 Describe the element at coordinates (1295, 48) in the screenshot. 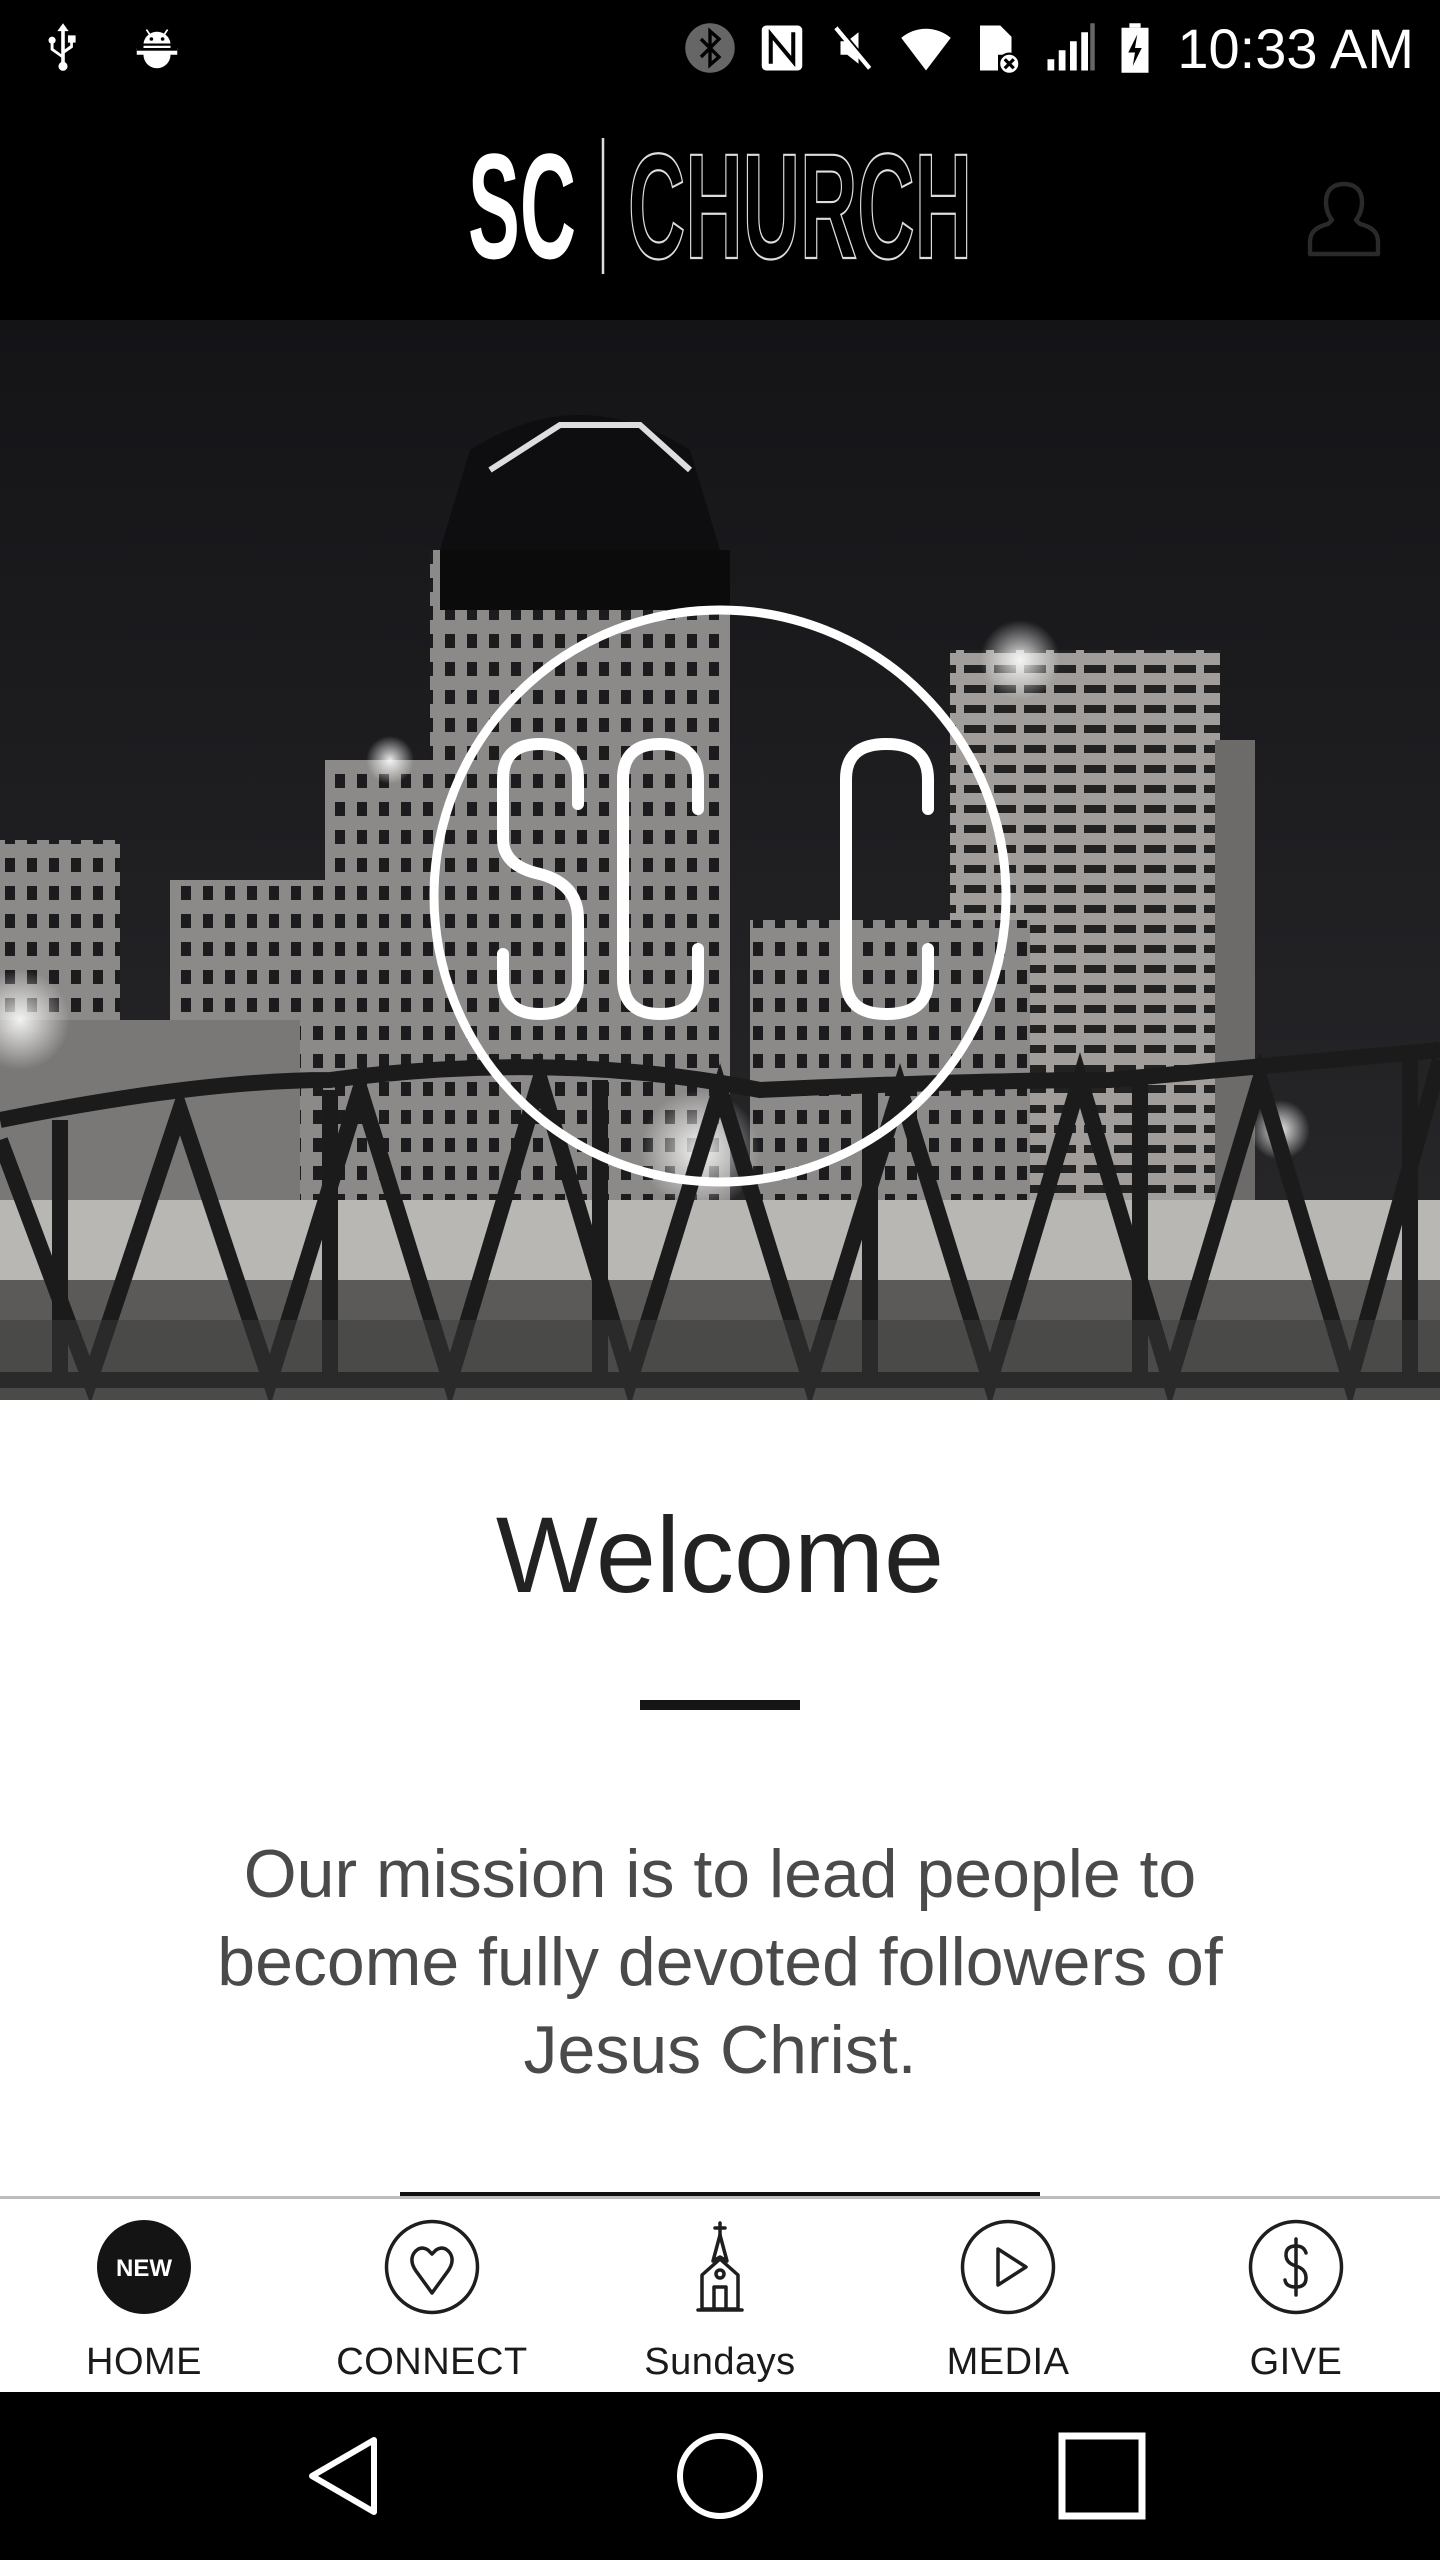

I see `clock: 10:33 AM` at that location.